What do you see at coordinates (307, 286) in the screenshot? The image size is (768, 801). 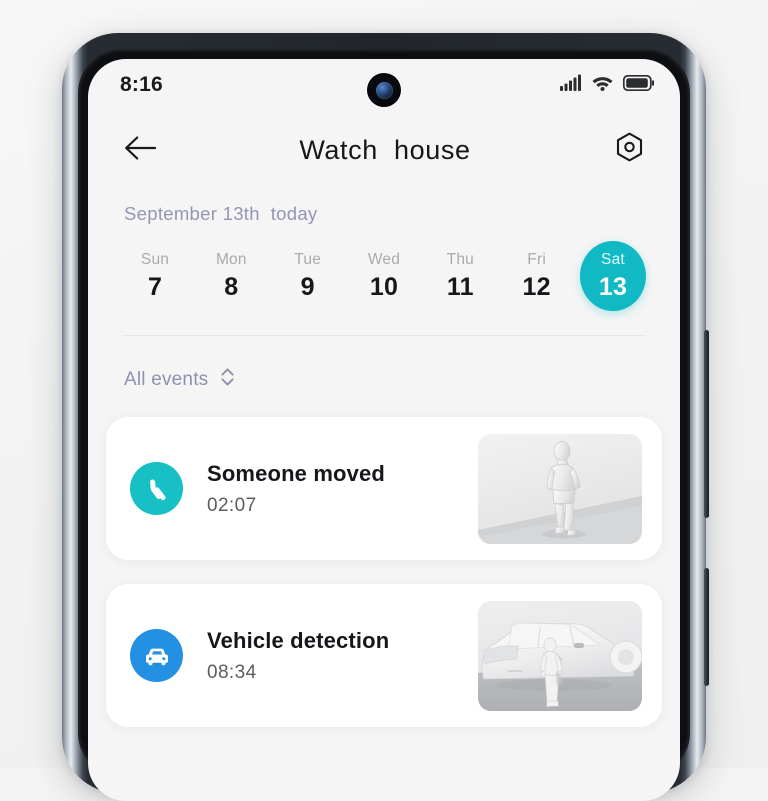 I see `day-of-month-label: 9` at bounding box center [307, 286].